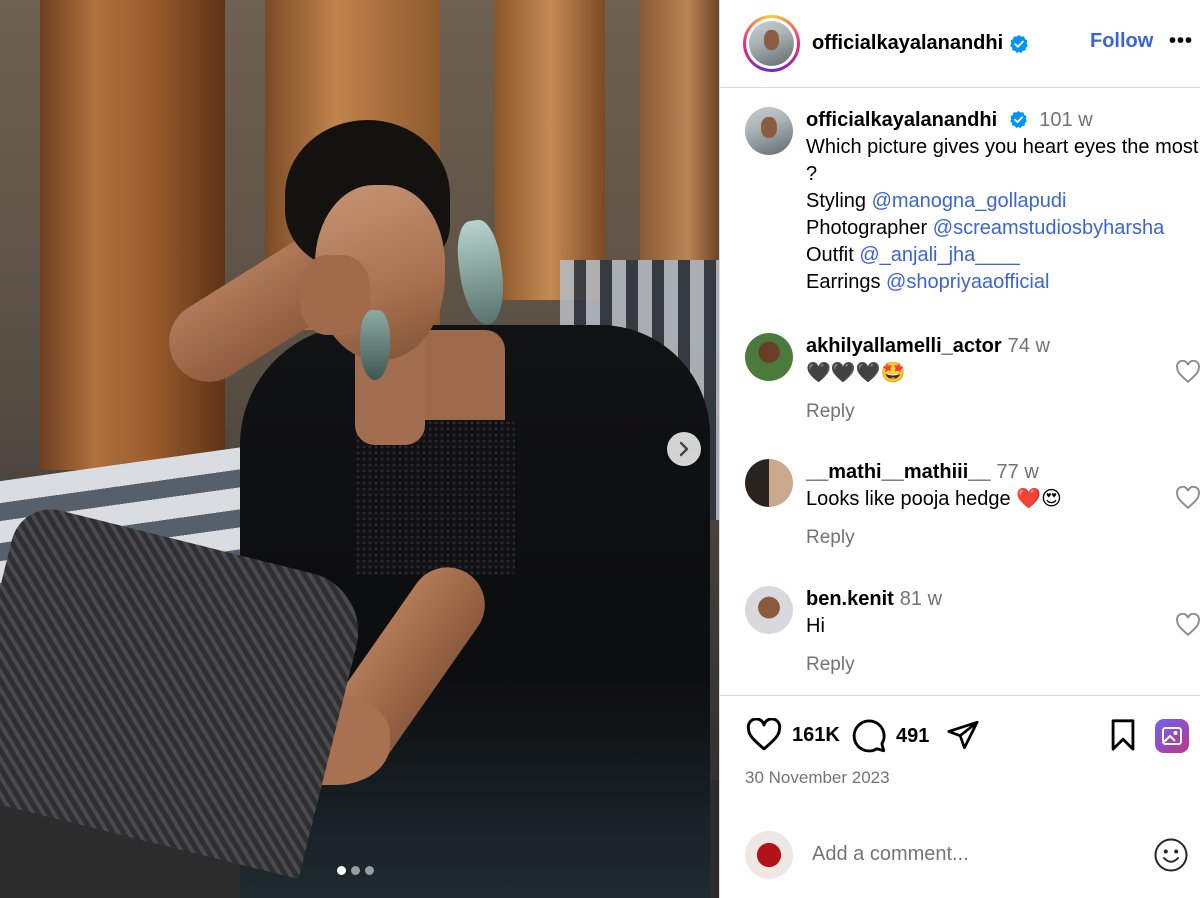 The height and width of the screenshot is (898, 1200). What do you see at coordinates (890, 736) in the screenshot?
I see `comment-button: 491` at bounding box center [890, 736].